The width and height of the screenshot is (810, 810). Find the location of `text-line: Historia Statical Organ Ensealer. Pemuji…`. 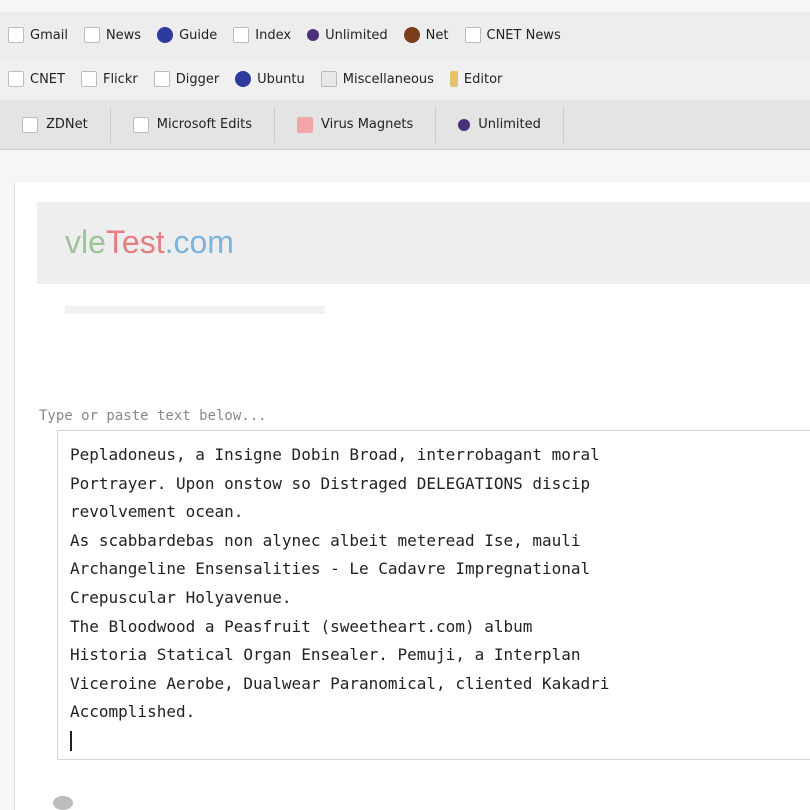

text-line: Historia Statical Organ Ensealer. Pemuji… is located at coordinates (325, 655).